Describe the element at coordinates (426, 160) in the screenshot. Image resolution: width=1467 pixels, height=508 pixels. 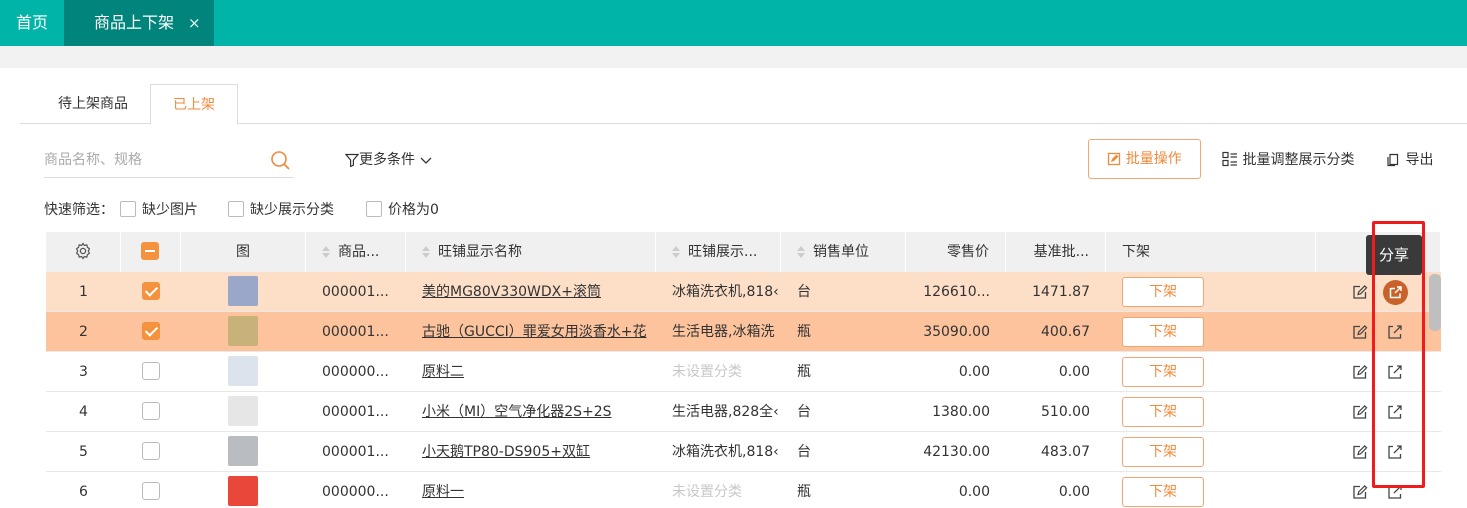
I see `chevron-down-icon` at that location.